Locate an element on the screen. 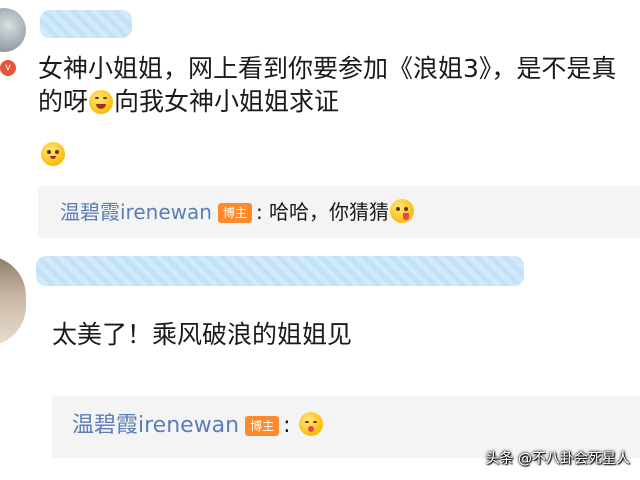  pleading-emoji-icon is located at coordinates (53, 154).